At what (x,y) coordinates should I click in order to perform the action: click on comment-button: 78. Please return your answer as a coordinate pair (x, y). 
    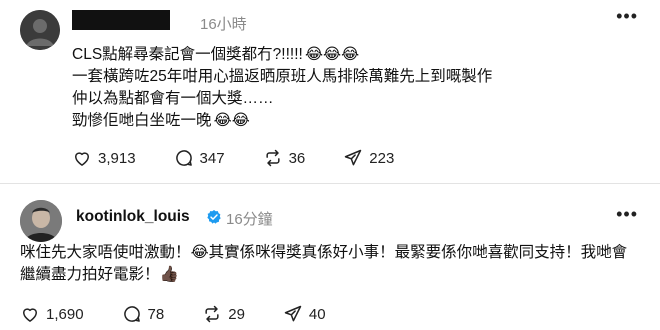
    Looking at the image, I should click on (143, 314).